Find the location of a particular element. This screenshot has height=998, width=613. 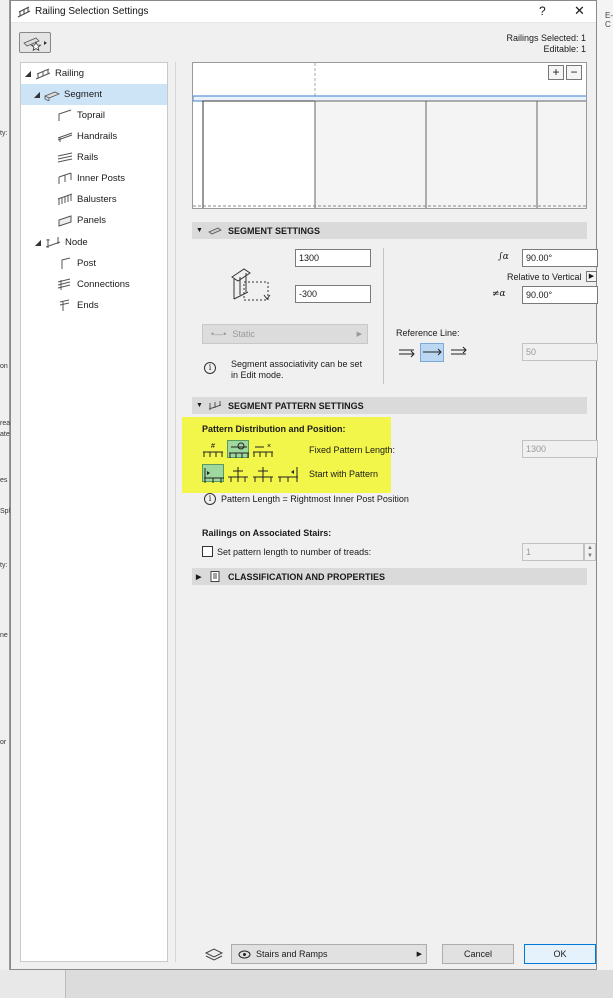

pattern-fixed-length-button is located at coordinates (238, 449).